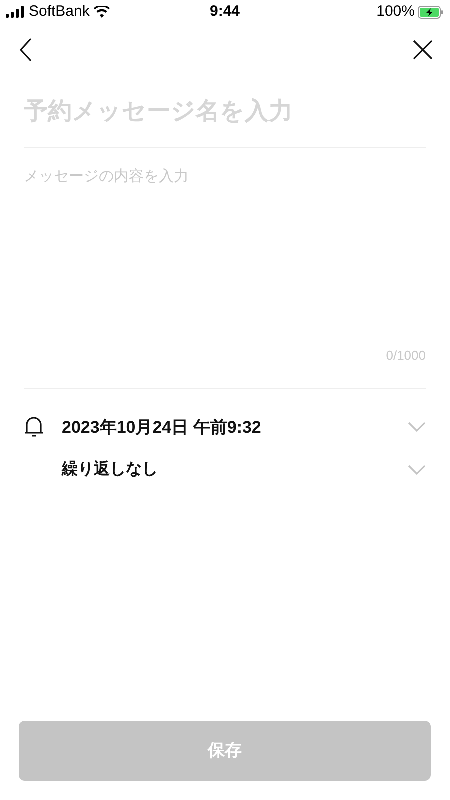 The image size is (450, 800). Describe the element at coordinates (102, 12) in the screenshot. I see `wifi-icon` at that location.